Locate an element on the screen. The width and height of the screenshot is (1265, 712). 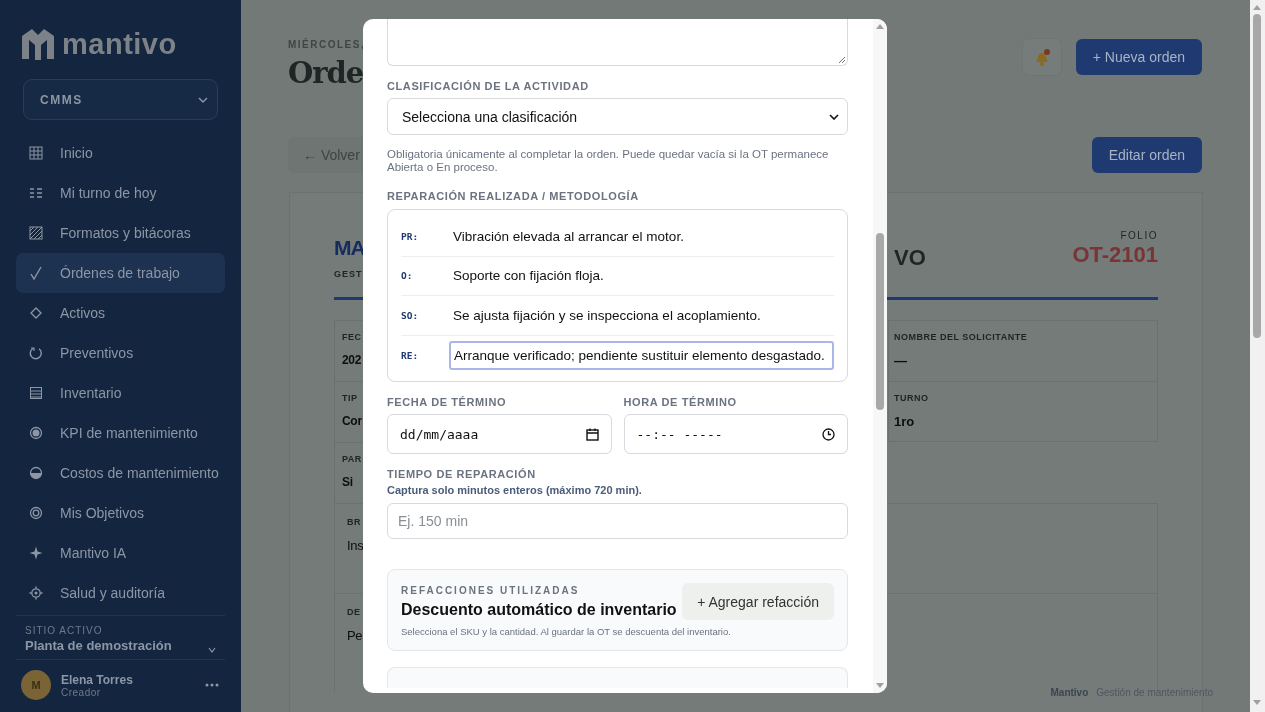
card-note: Selecciona el SKU y la cantidad. Al guardar la OT se descuenta del inventario. is located at coordinates (566, 631).